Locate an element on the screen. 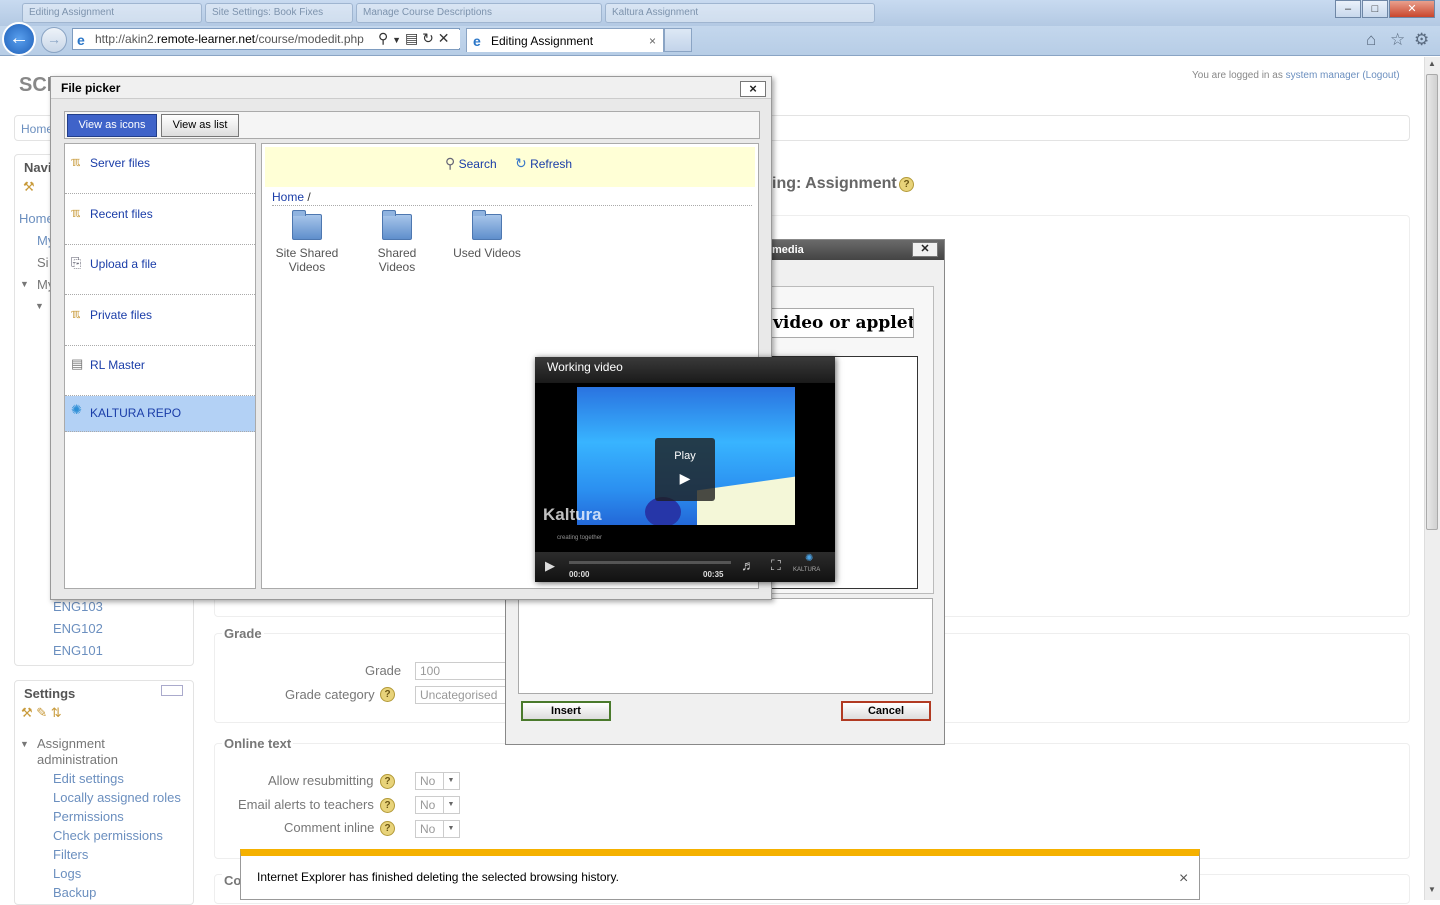 The image size is (1440, 905). dock-icon is located at coordinates (172, 690).